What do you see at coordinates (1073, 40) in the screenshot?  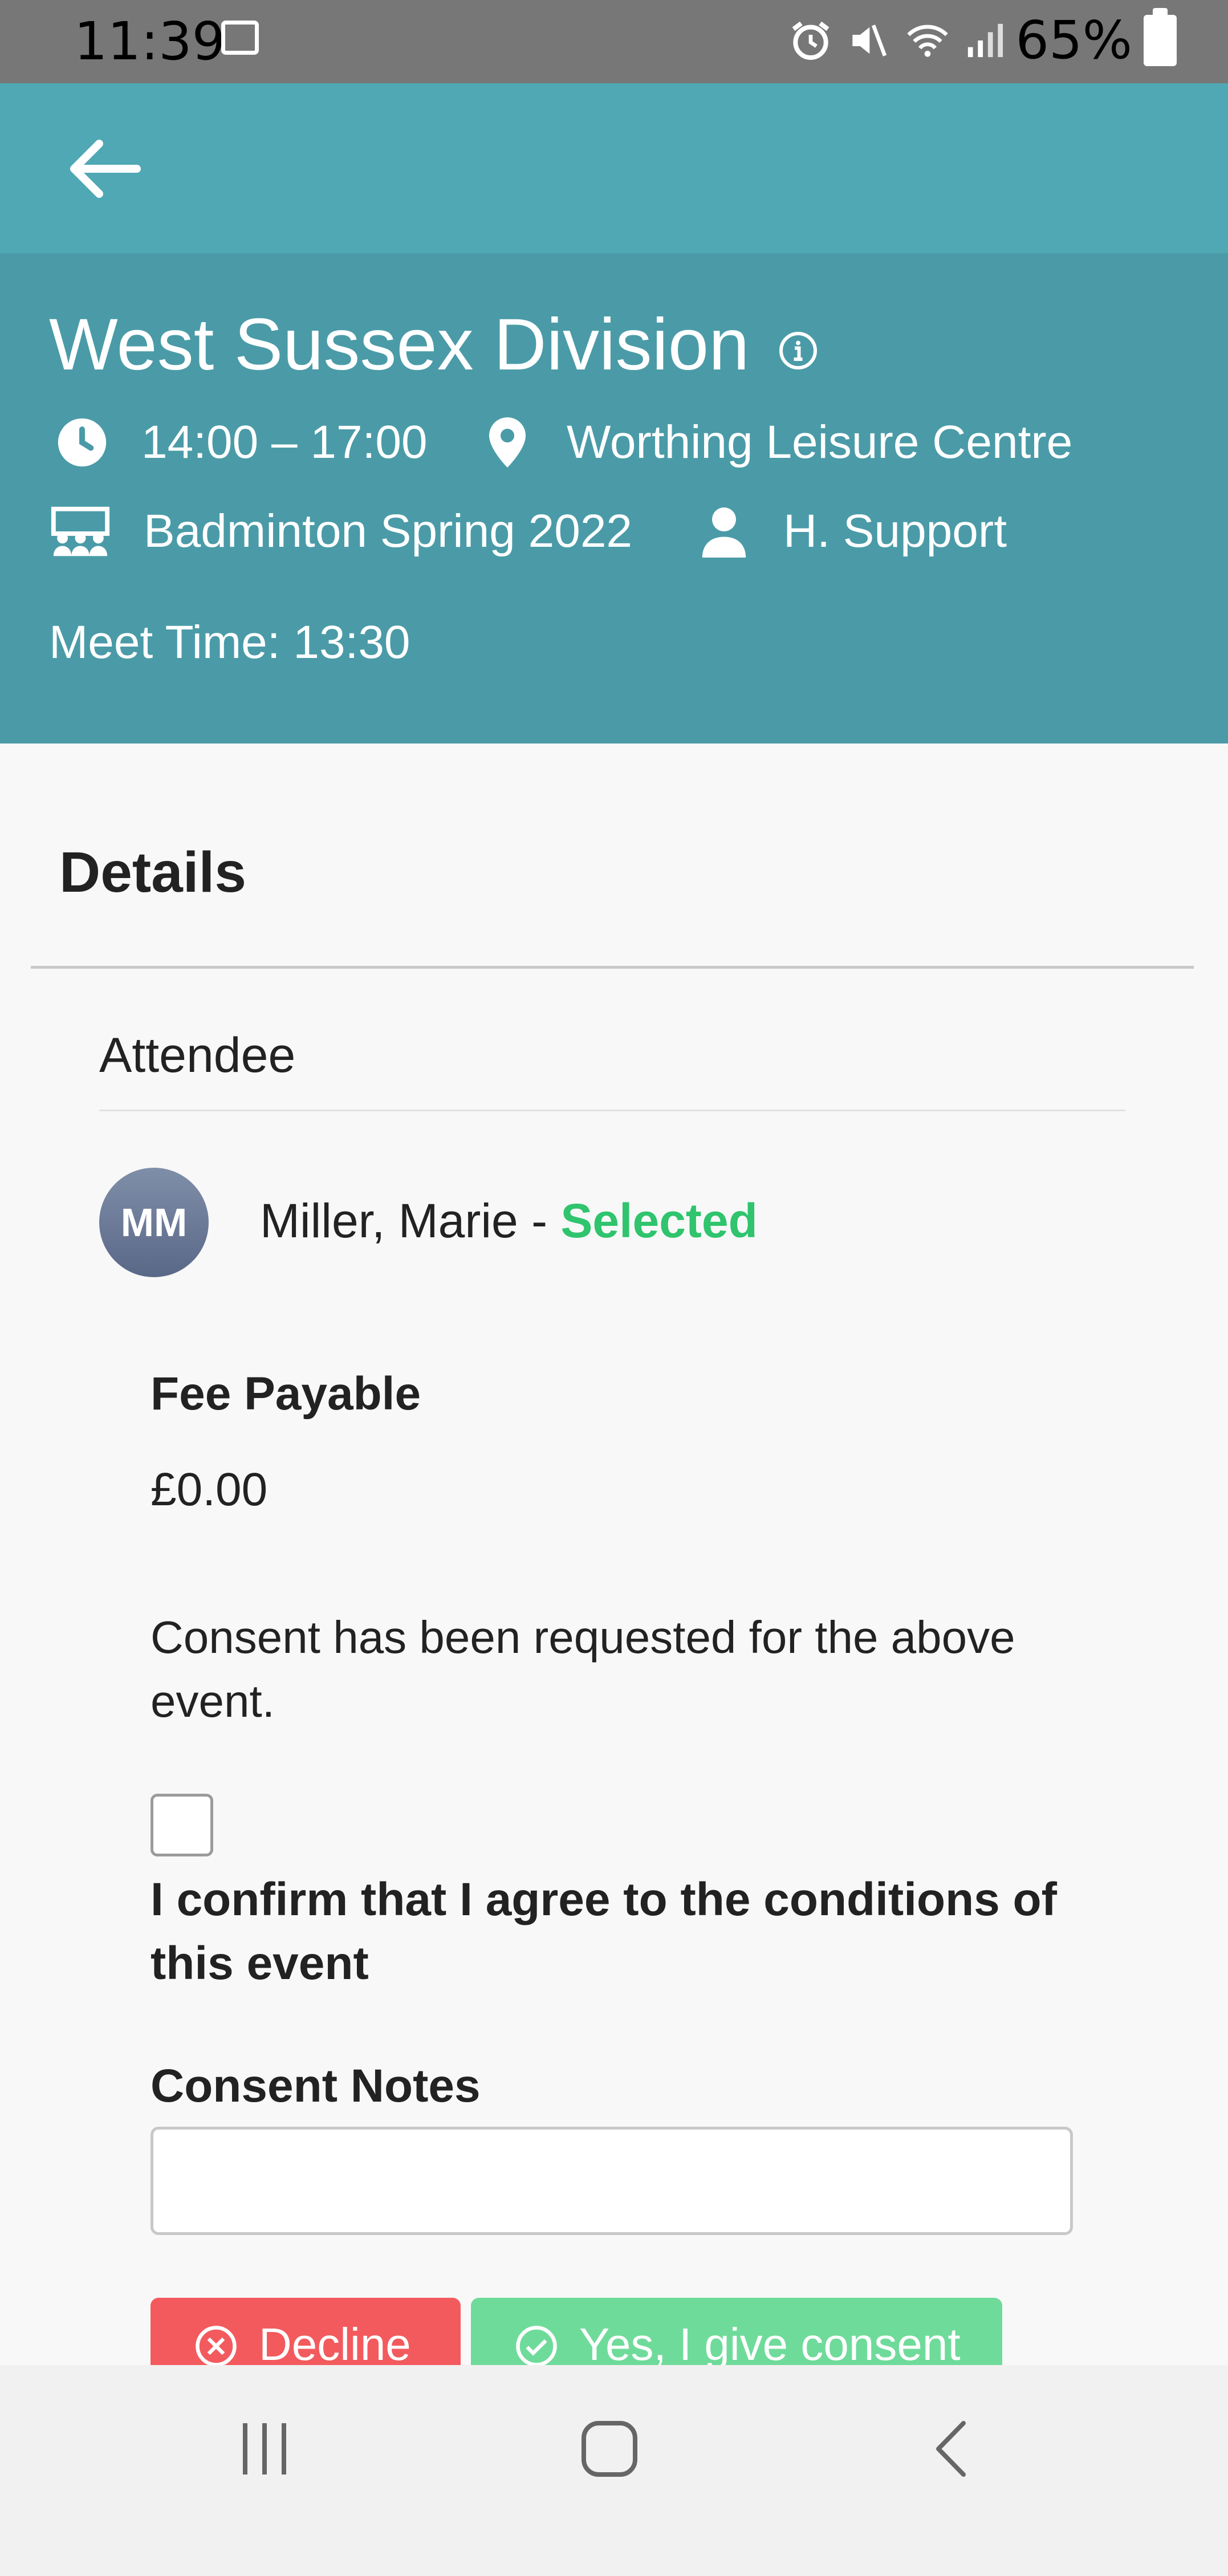 I see `battery-percent: 65%` at bounding box center [1073, 40].